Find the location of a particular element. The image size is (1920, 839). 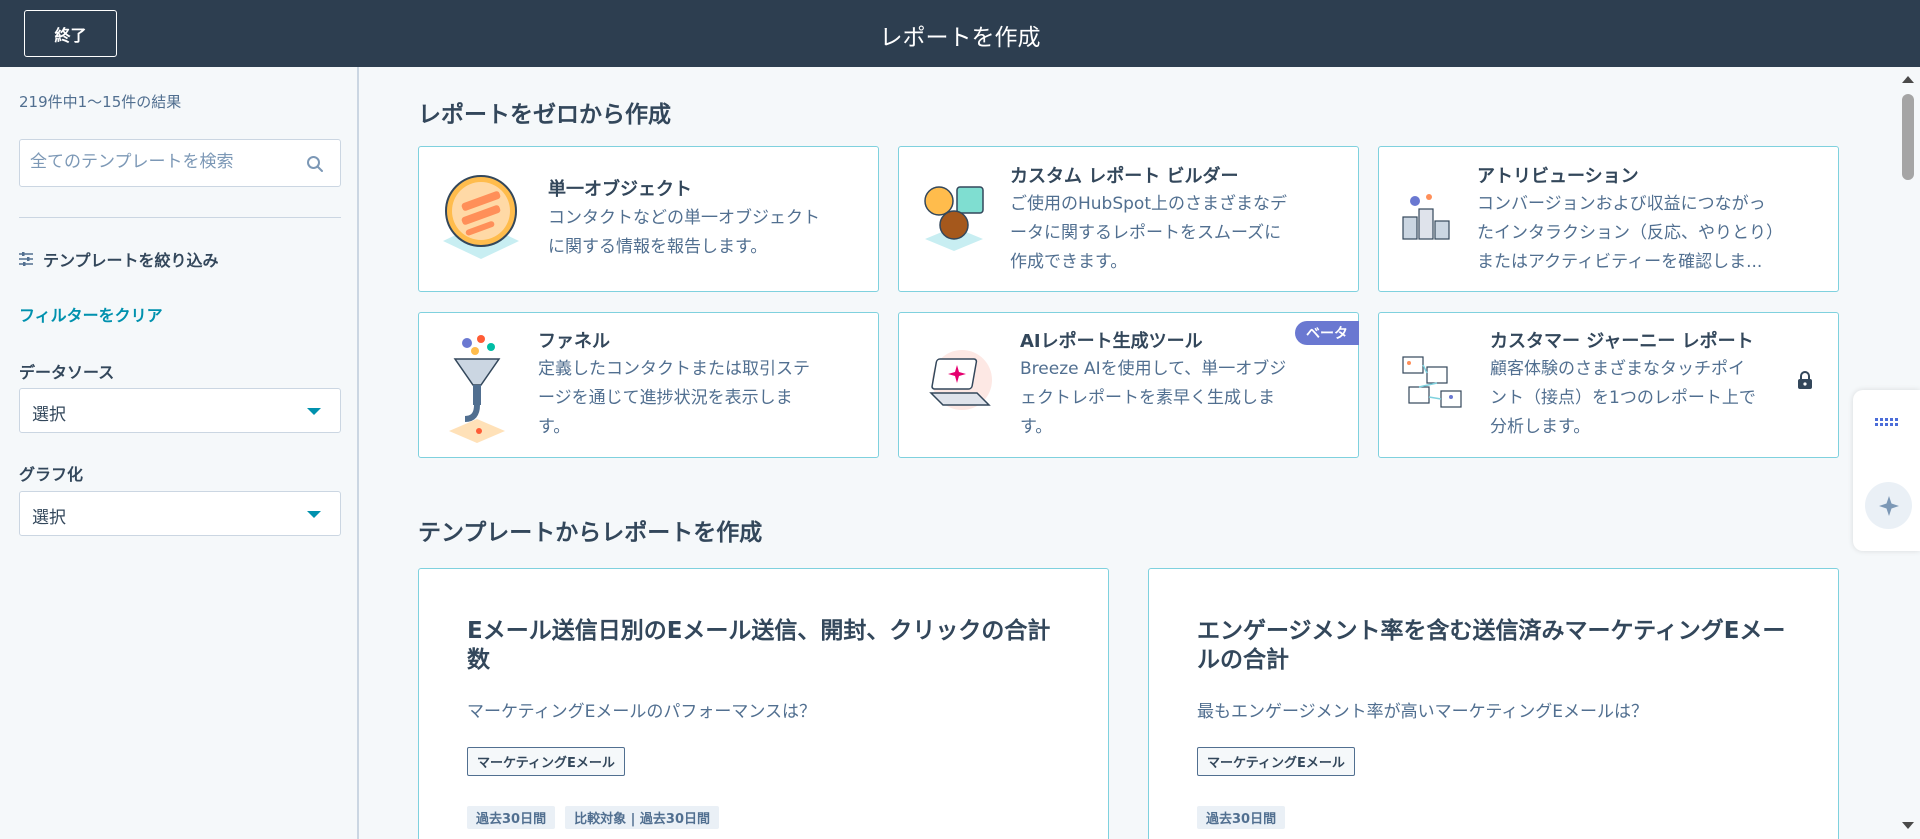

filter-toggle-label: テンプレートを絞り込み is located at coordinates (131, 260).